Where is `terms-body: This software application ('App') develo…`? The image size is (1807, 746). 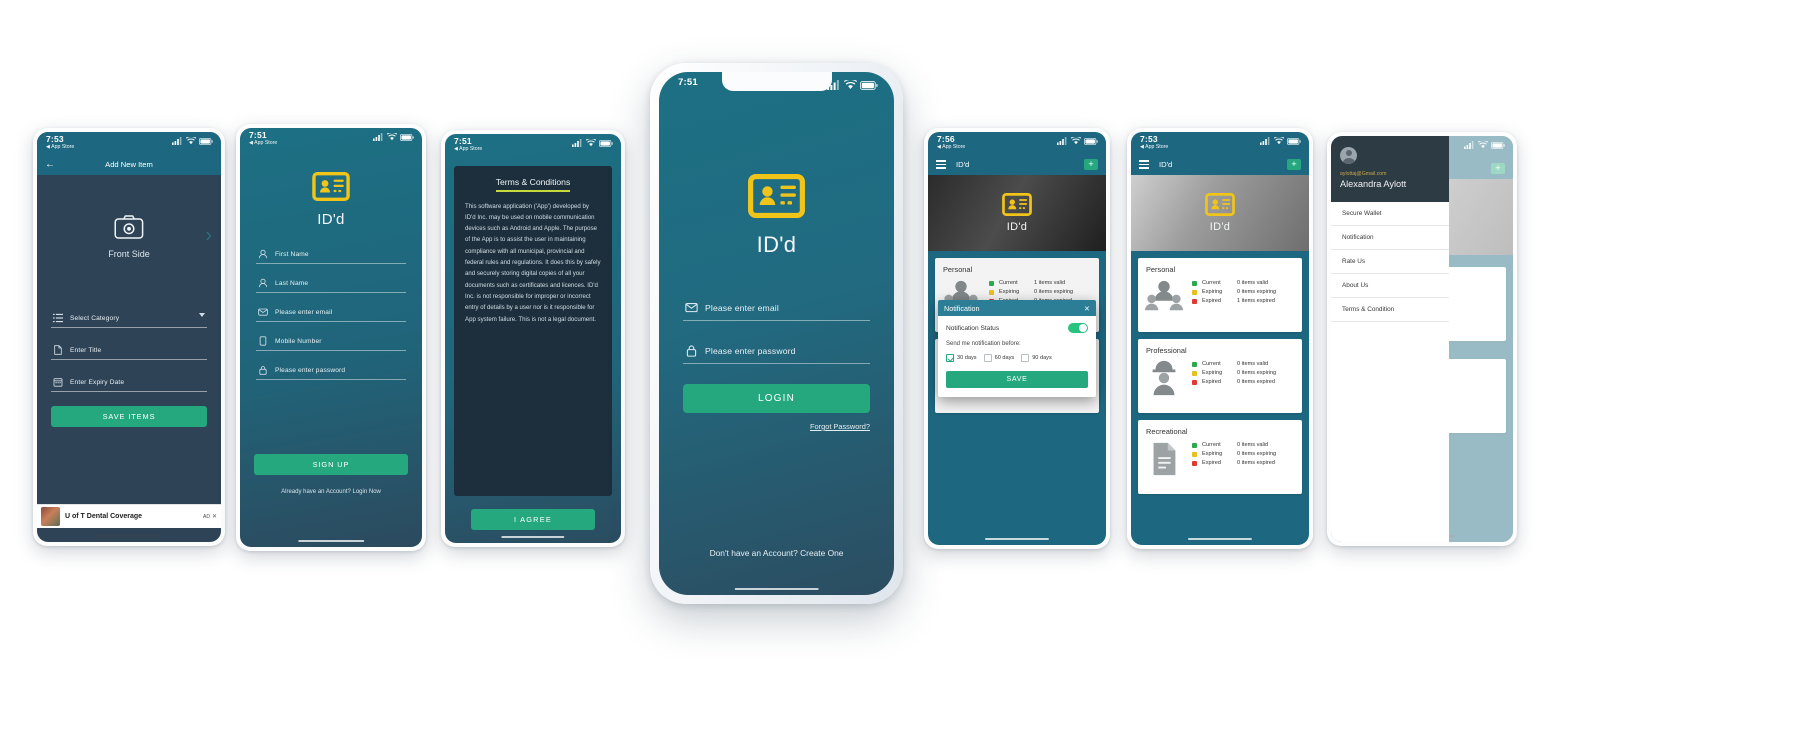
terms-body: This software application ('App') develo… is located at coordinates (533, 262).